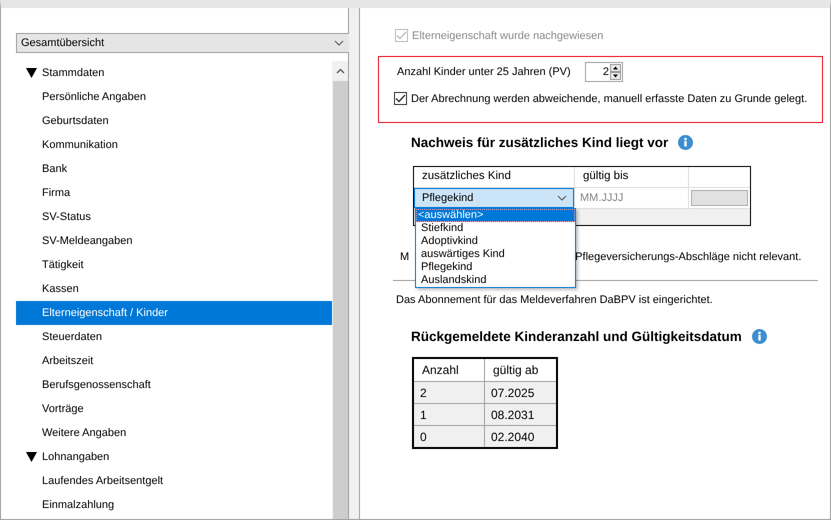 This screenshot has width=831, height=520. I want to click on table-cell: 1, so click(448, 415).